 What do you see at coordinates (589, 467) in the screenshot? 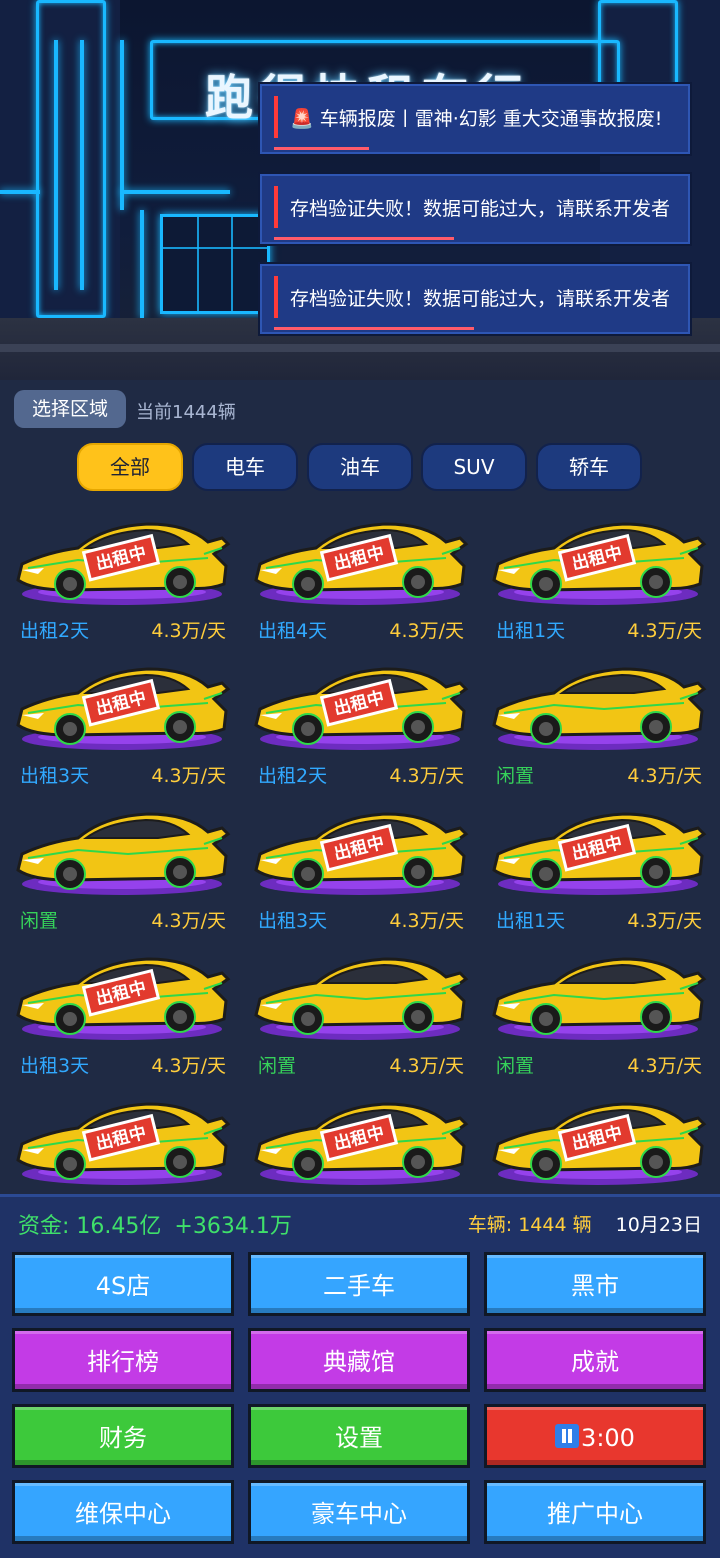
I see `tab-sedan: 轿车` at bounding box center [589, 467].